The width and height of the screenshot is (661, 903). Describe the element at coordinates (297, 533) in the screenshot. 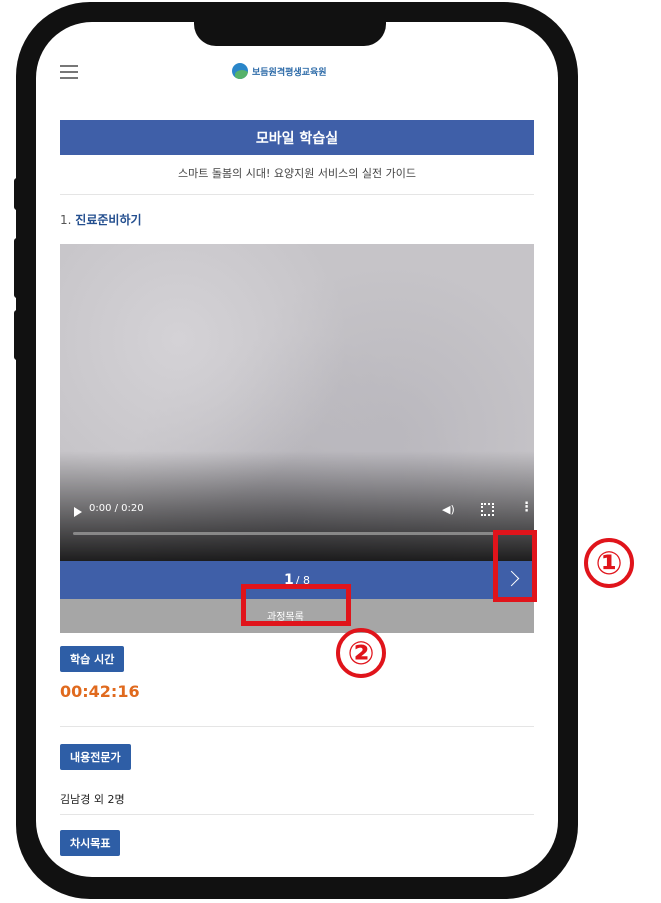

I see `video-progress-bar` at that location.